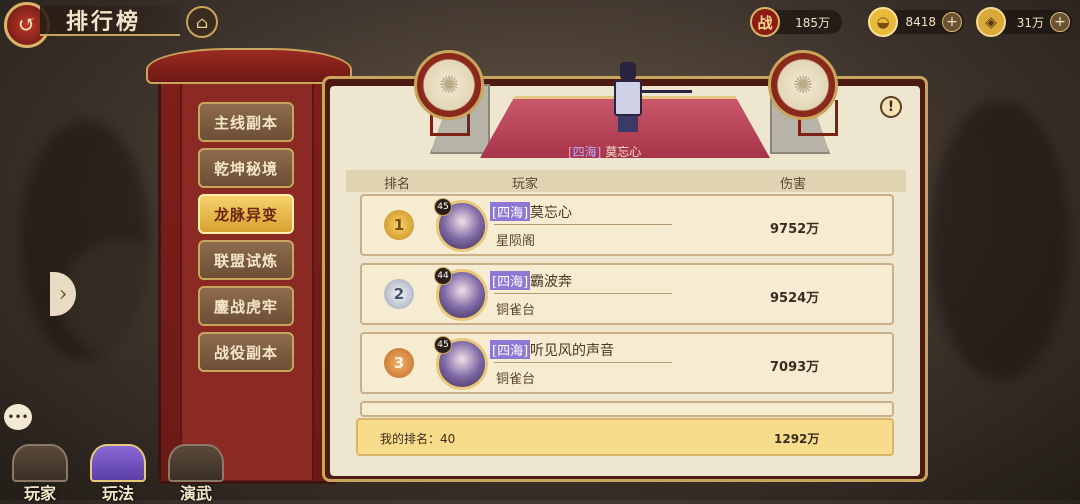 The width and height of the screenshot is (1080, 504). What do you see at coordinates (667, 91) in the screenshot?
I see `figure-sword` at bounding box center [667, 91].